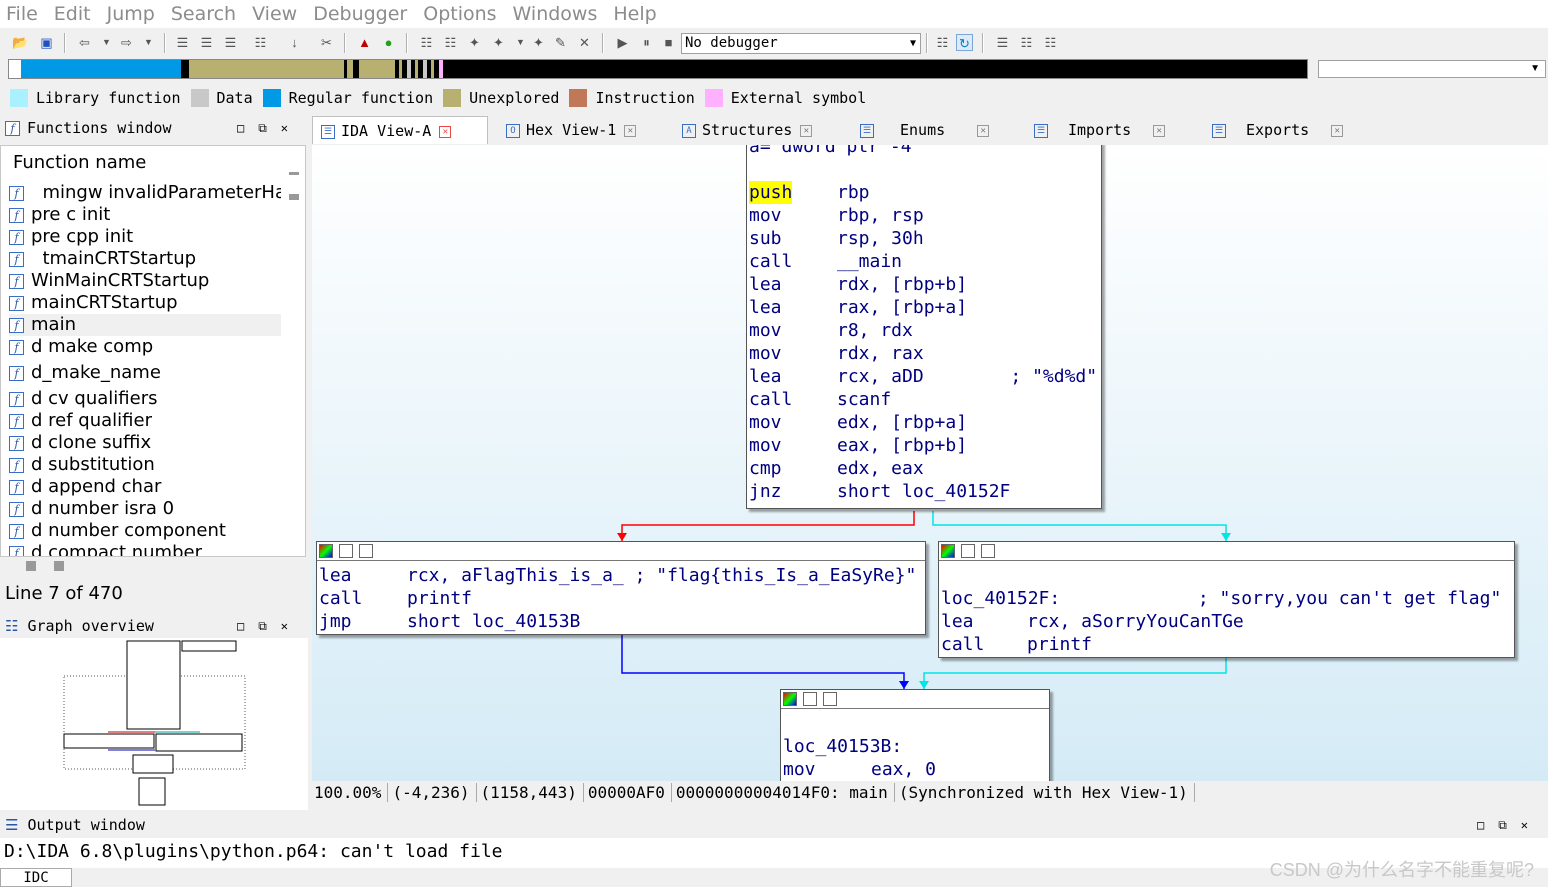  What do you see at coordinates (335, 621) in the screenshot?
I see `asm-mnemonic: jmp` at bounding box center [335, 621].